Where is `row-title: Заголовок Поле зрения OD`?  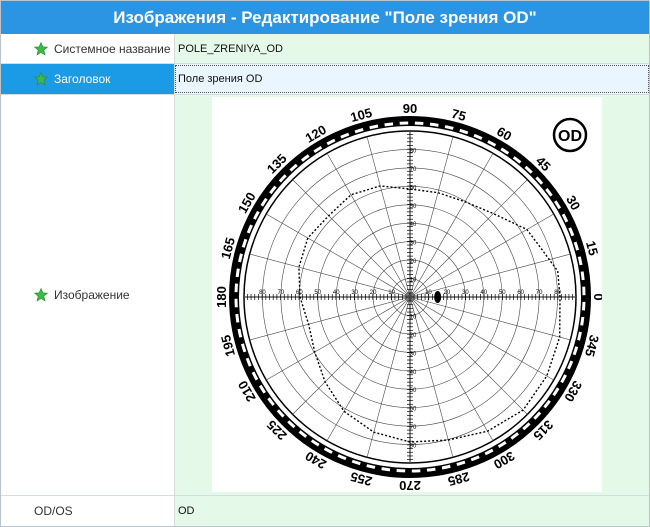 row-title: Заголовок Поле зрения OD is located at coordinates (325, 79).